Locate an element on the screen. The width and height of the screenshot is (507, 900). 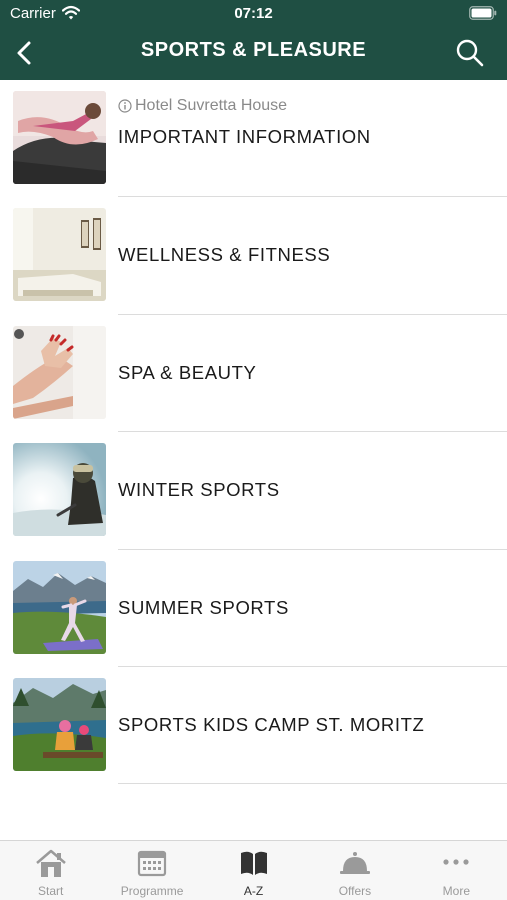
service-bell-icon is located at coordinates (354, 863).